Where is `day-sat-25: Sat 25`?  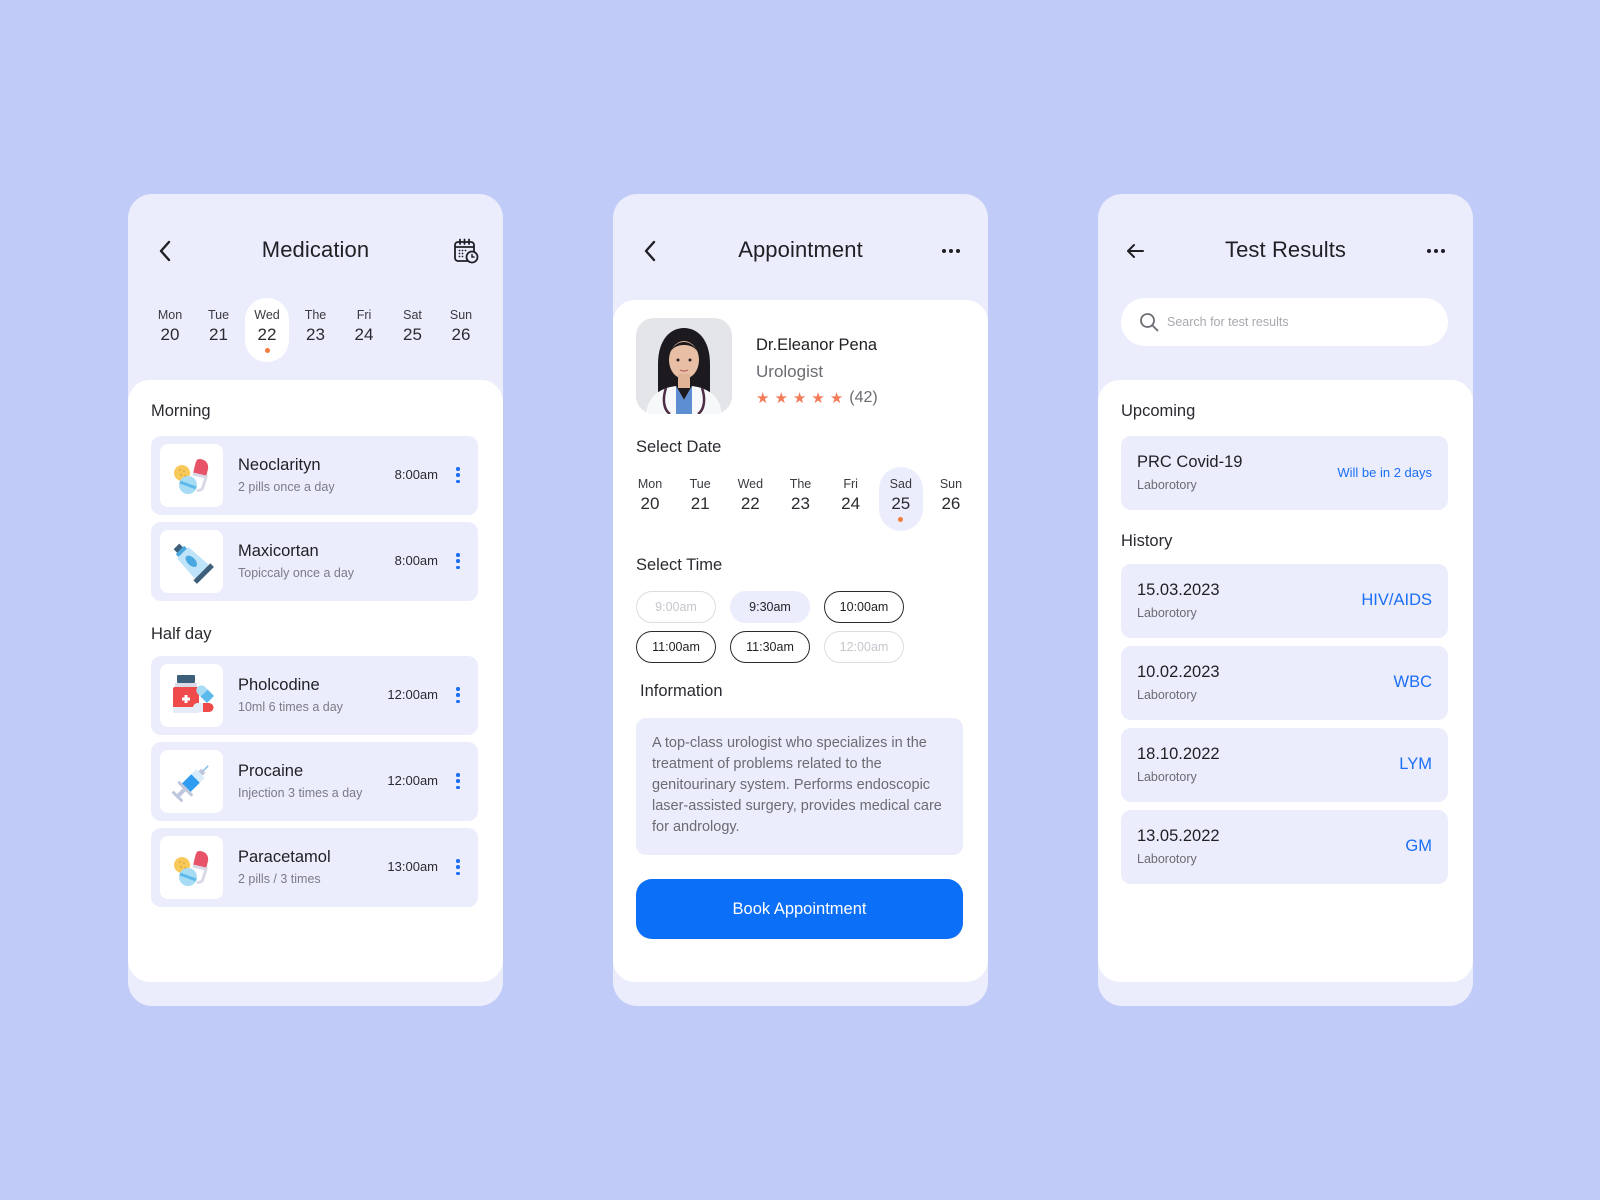
day-sat-25: Sat 25 is located at coordinates (413, 330).